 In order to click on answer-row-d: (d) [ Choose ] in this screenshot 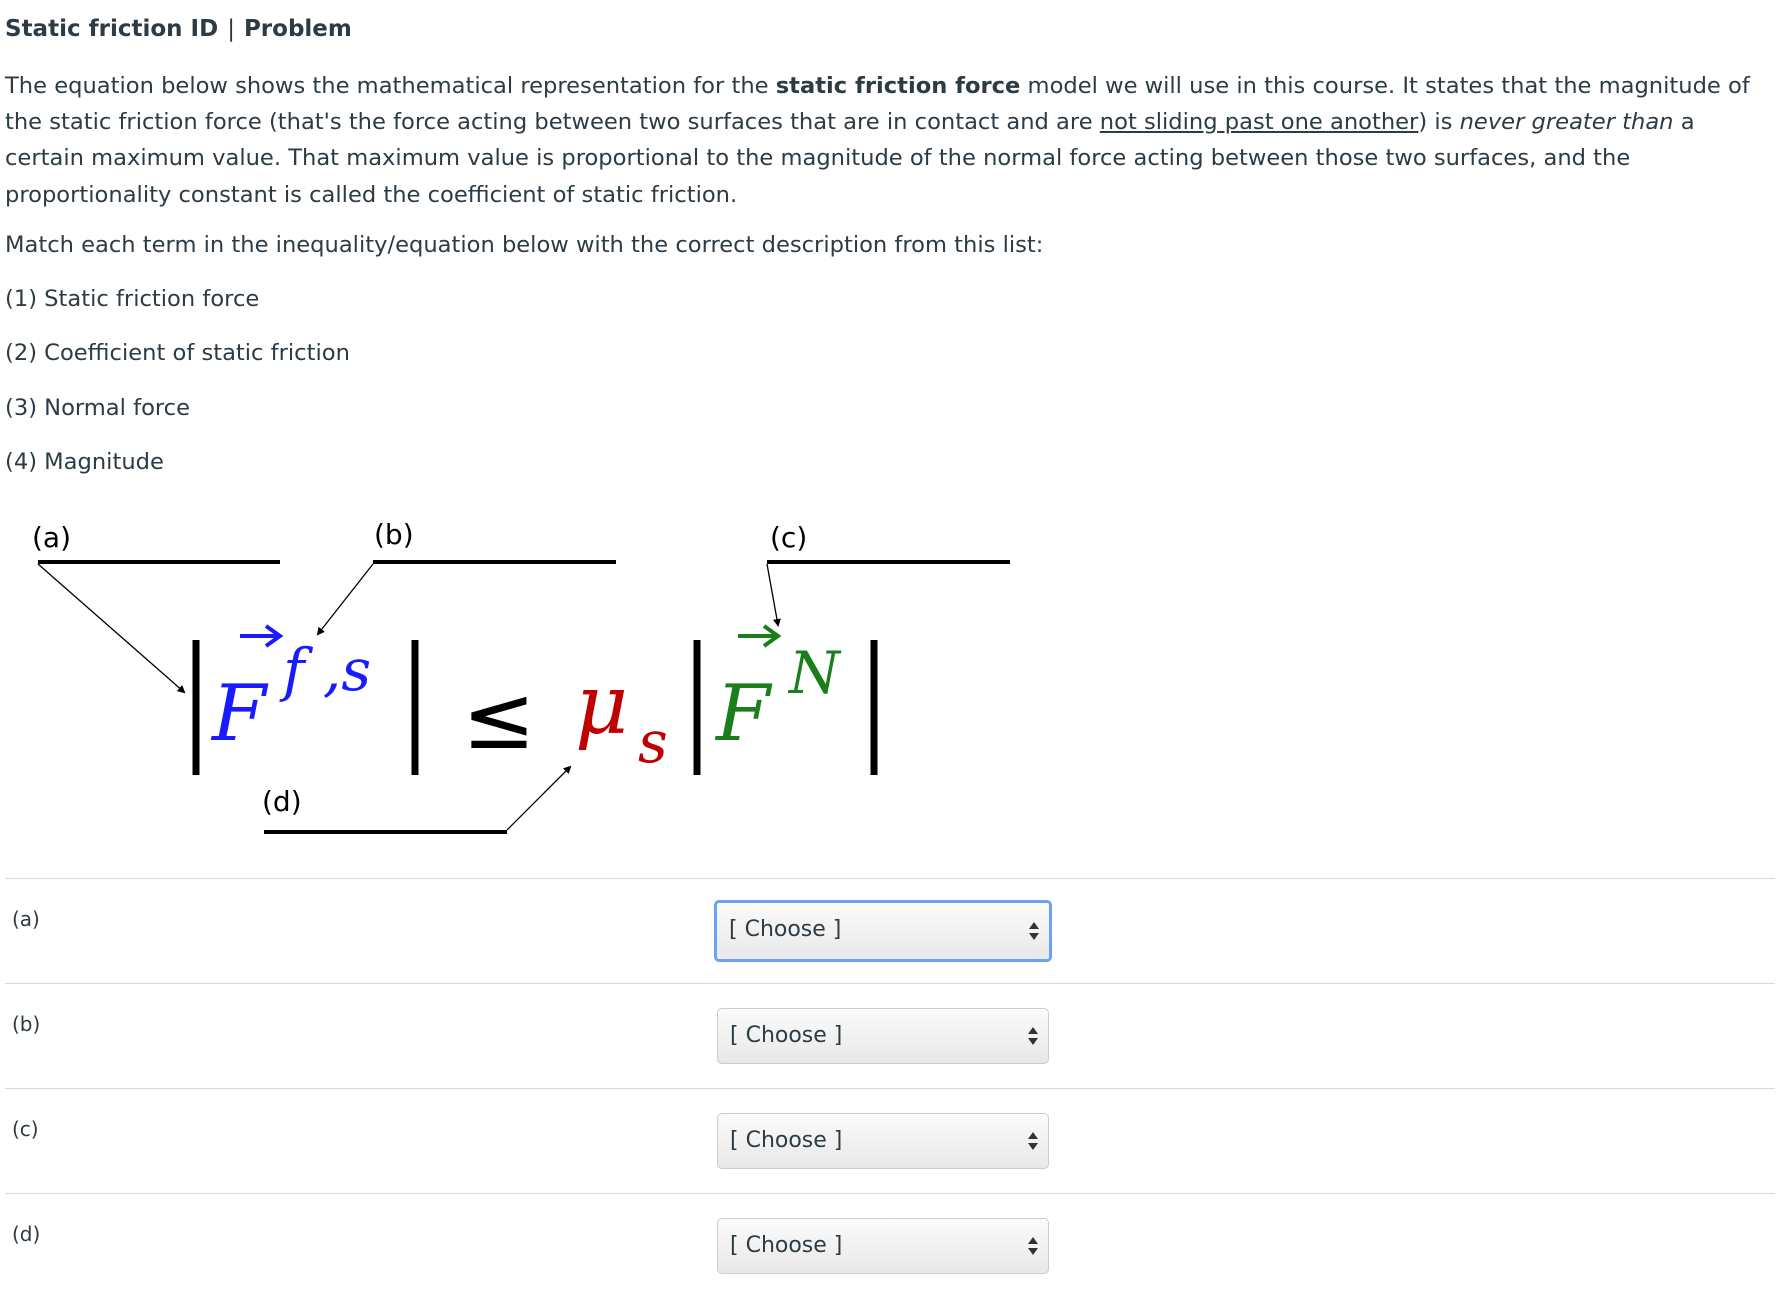, I will do `click(890, 1245)`.